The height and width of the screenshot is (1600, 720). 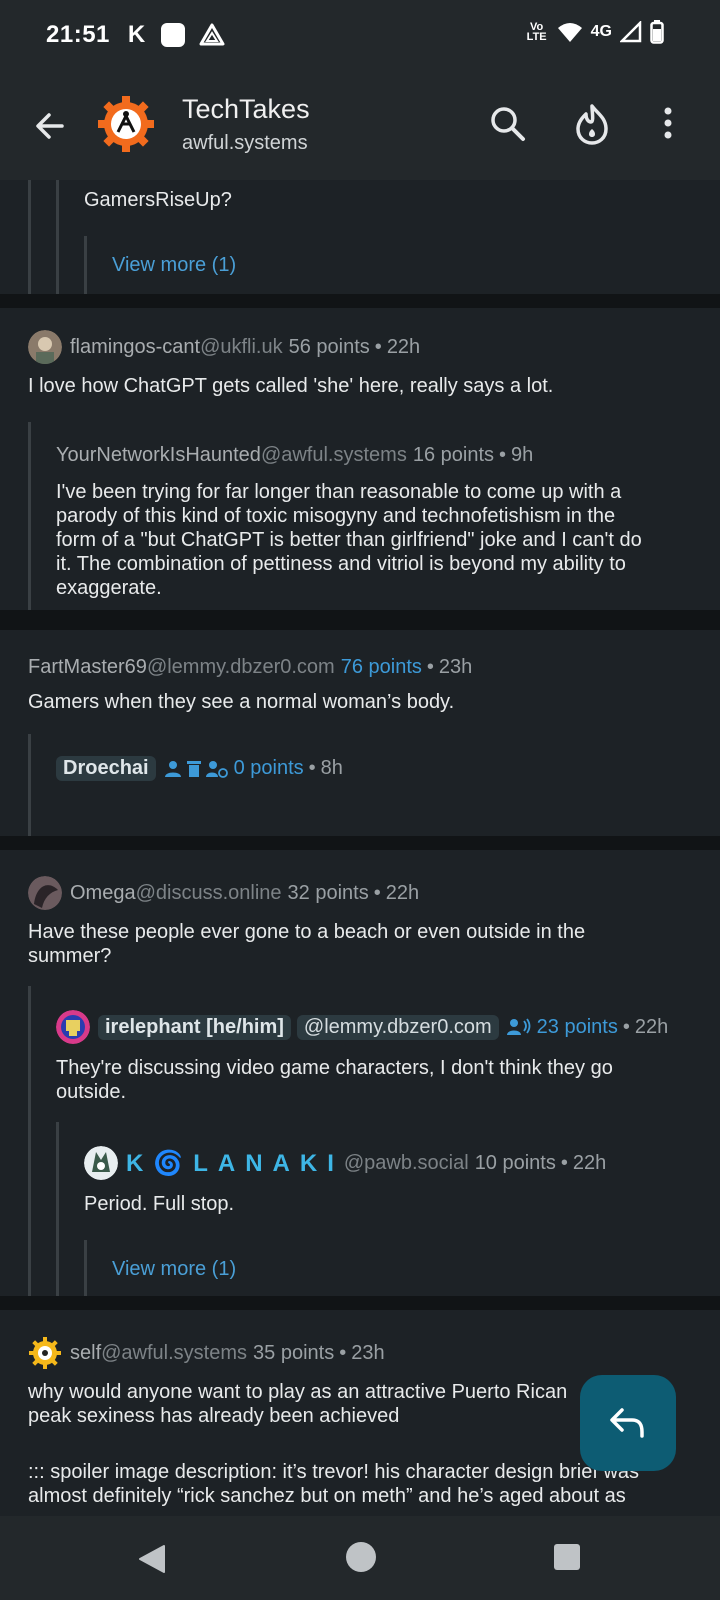 I want to click on reply-points: 16 points, so click(x=453, y=455).